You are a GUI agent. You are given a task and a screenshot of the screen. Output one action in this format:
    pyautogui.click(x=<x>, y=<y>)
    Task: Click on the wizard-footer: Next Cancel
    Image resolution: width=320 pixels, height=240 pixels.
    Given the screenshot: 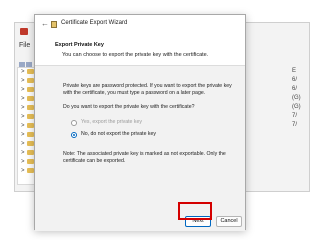 What is the action you would take?
    pyautogui.click(x=140, y=220)
    